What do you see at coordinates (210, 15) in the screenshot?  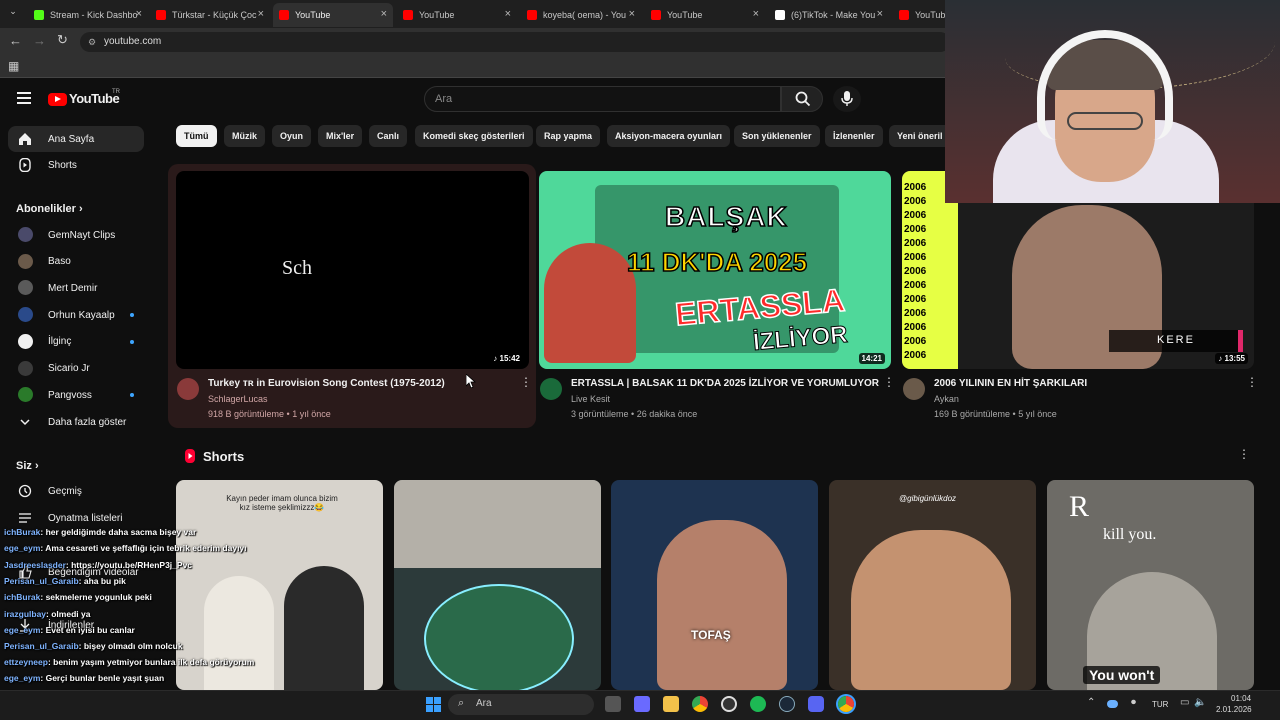 I see `browser-tab: Türkstar - Küçük Çoc ×` at bounding box center [210, 15].